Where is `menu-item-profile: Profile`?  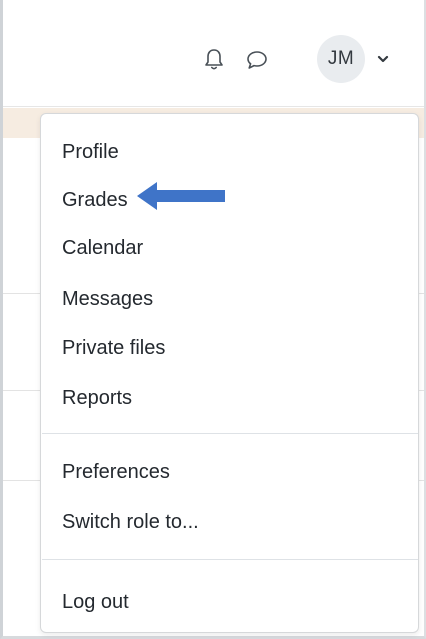
menu-item-profile: Profile is located at coordinates (229, 152).